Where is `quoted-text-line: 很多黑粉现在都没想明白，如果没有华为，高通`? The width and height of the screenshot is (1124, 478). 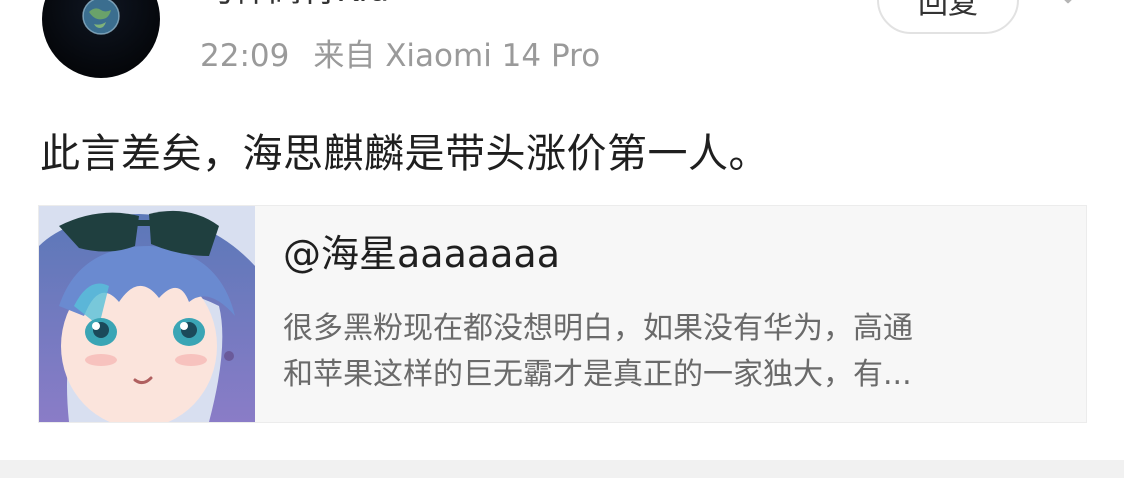 quoted-text-line: 很多黑粉现在都没想明白，如果没有华为，高通 is located at coordinates (598, 328).